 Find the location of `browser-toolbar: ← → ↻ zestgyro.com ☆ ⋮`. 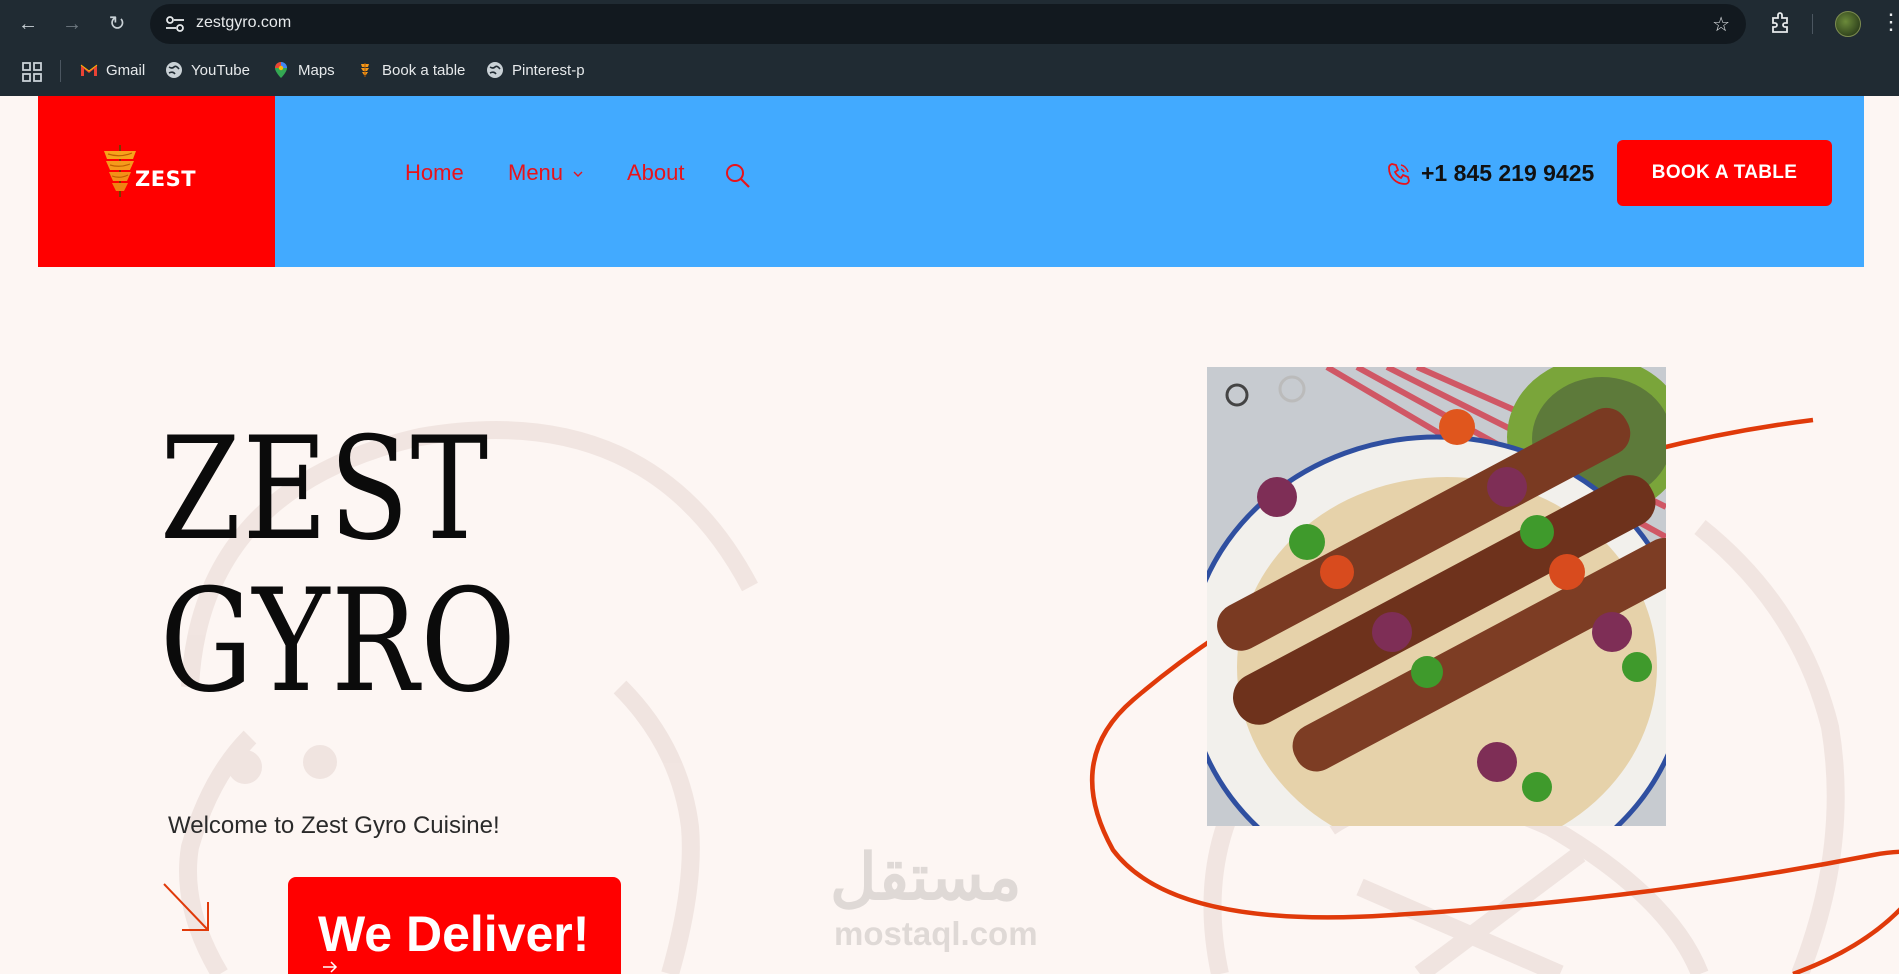

browser-toolbar: ← → ↻ zestgyro.com ☆ ⋮ is located at coordinates (949, 24).